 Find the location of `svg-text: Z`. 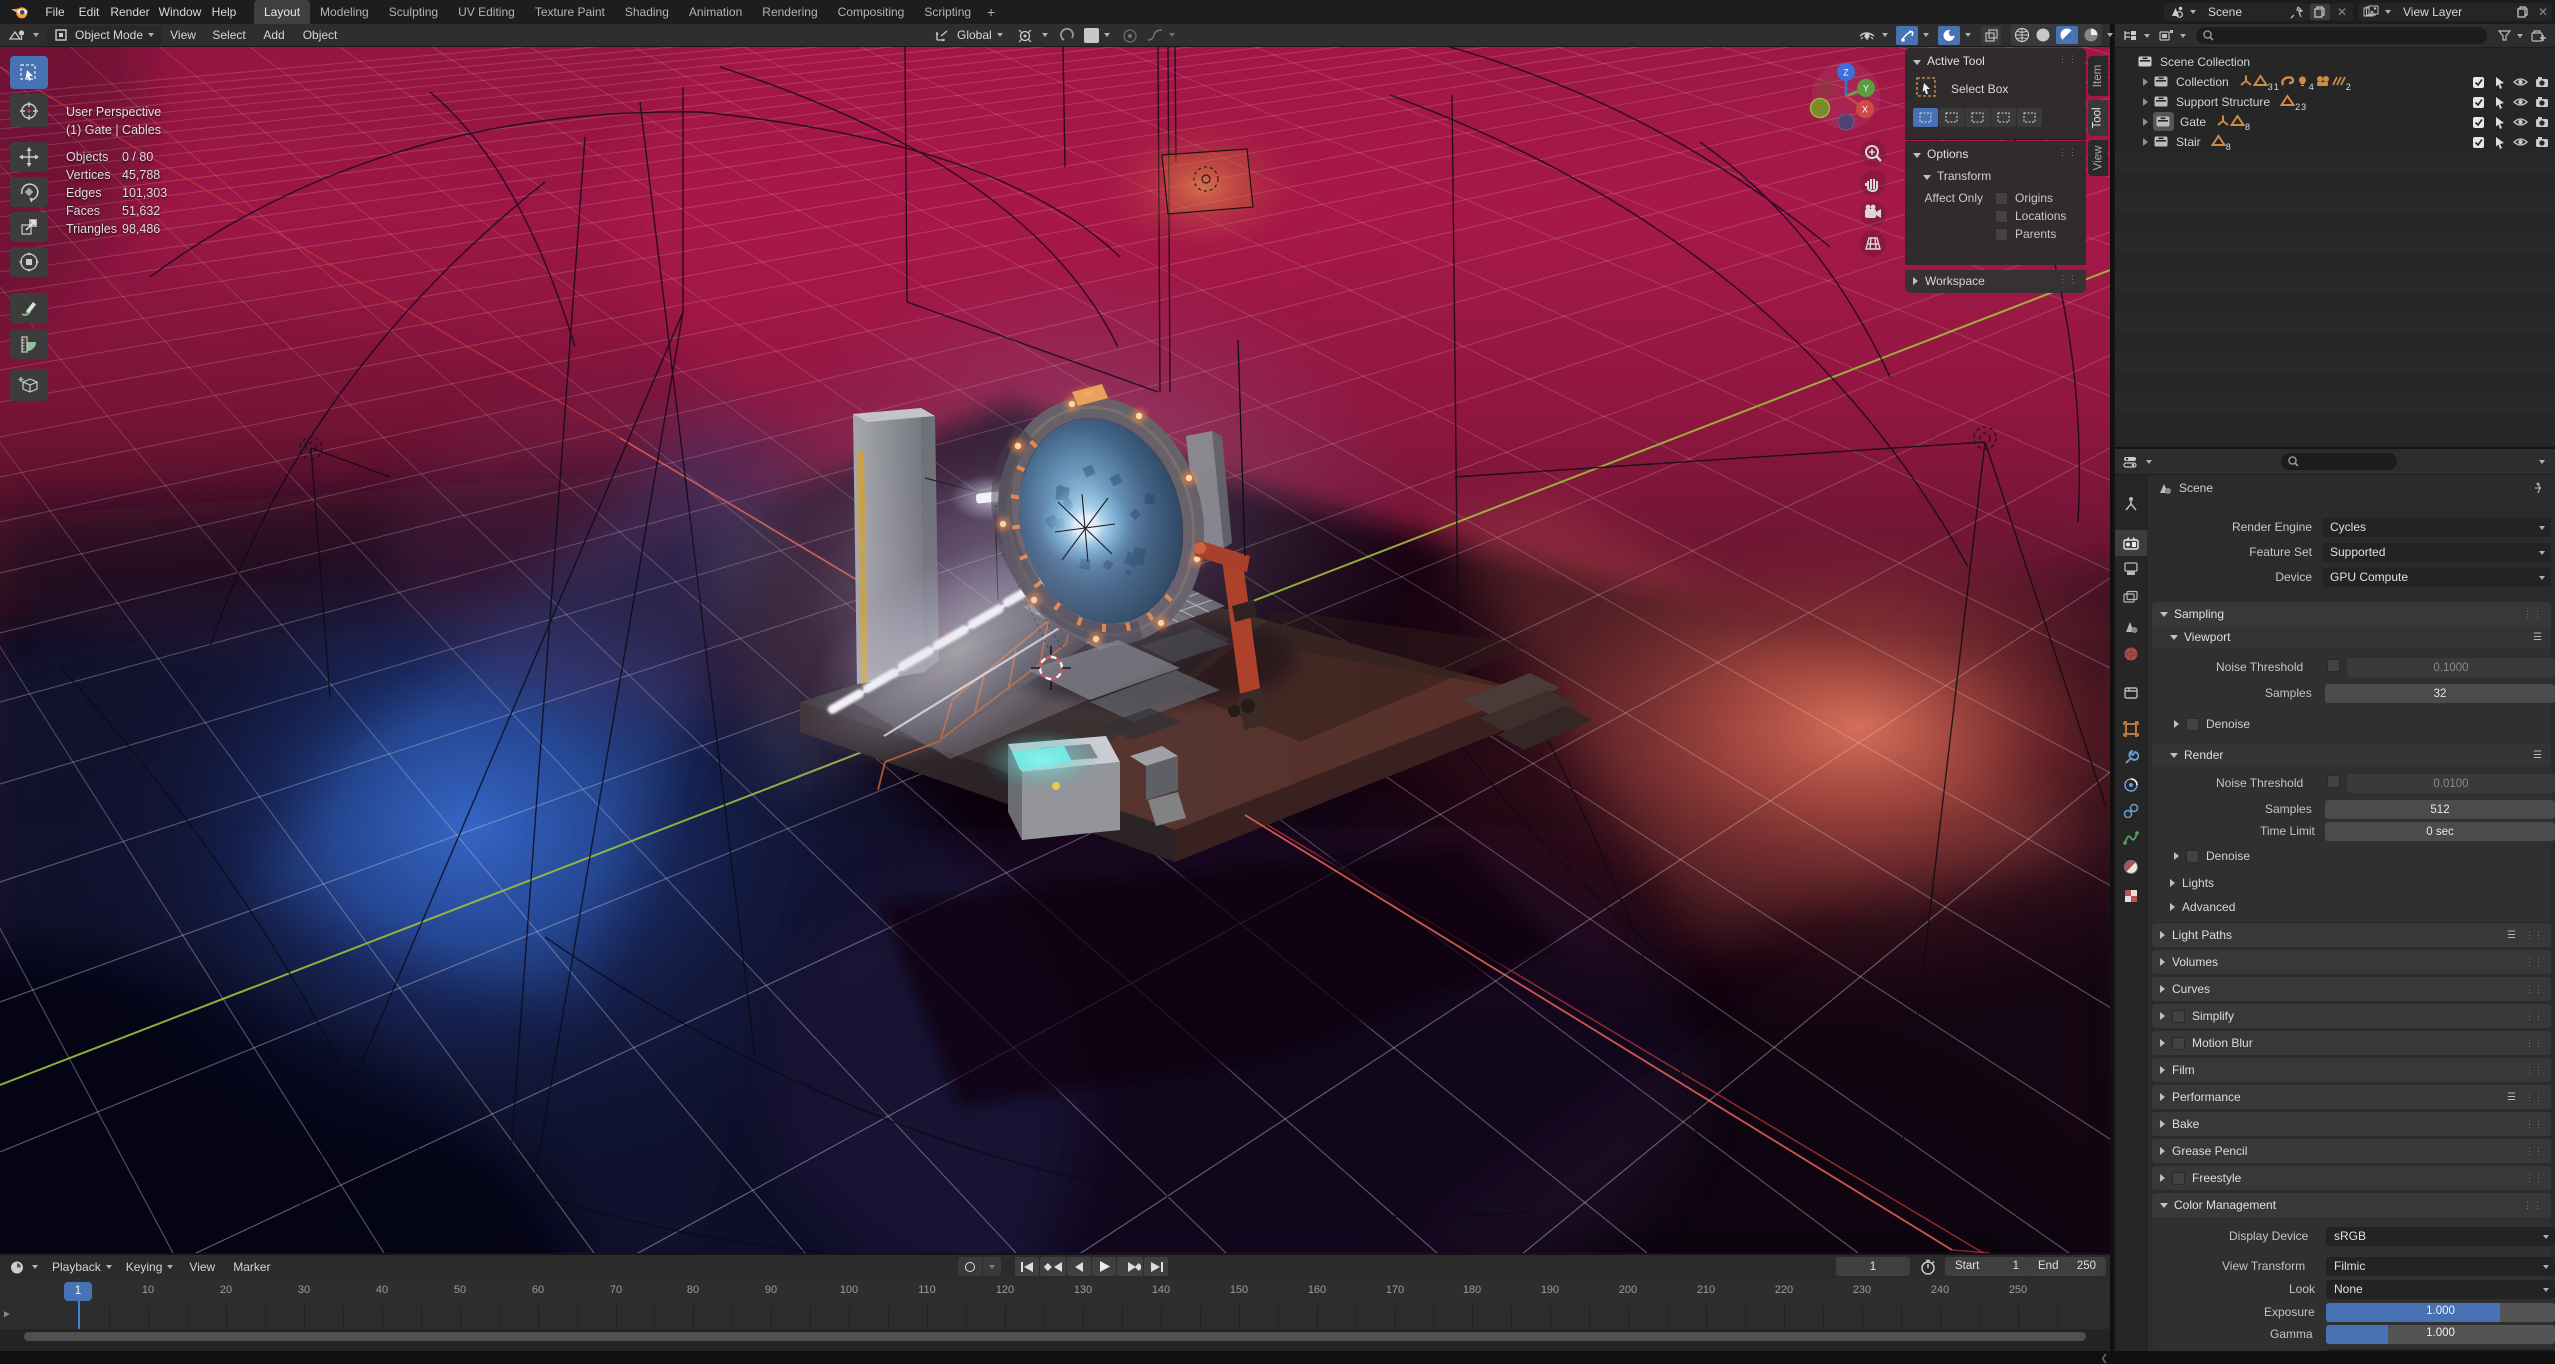

svg-text: Z is located at coordinates (1846, 73).